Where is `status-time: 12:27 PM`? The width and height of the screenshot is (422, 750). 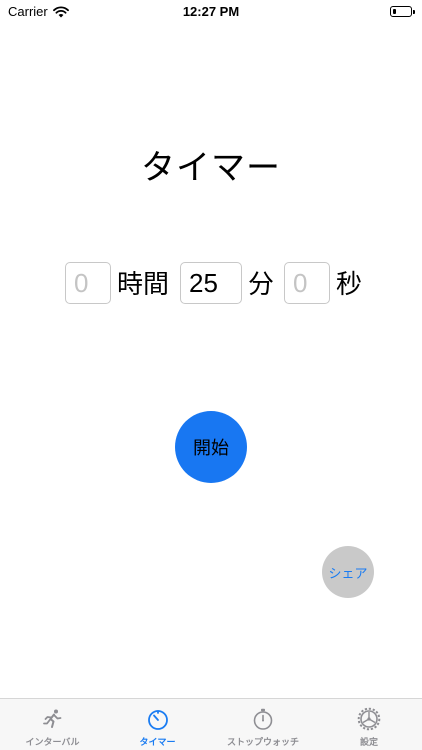 status-time: 12:27 PM is located at coordinates (211, 11).